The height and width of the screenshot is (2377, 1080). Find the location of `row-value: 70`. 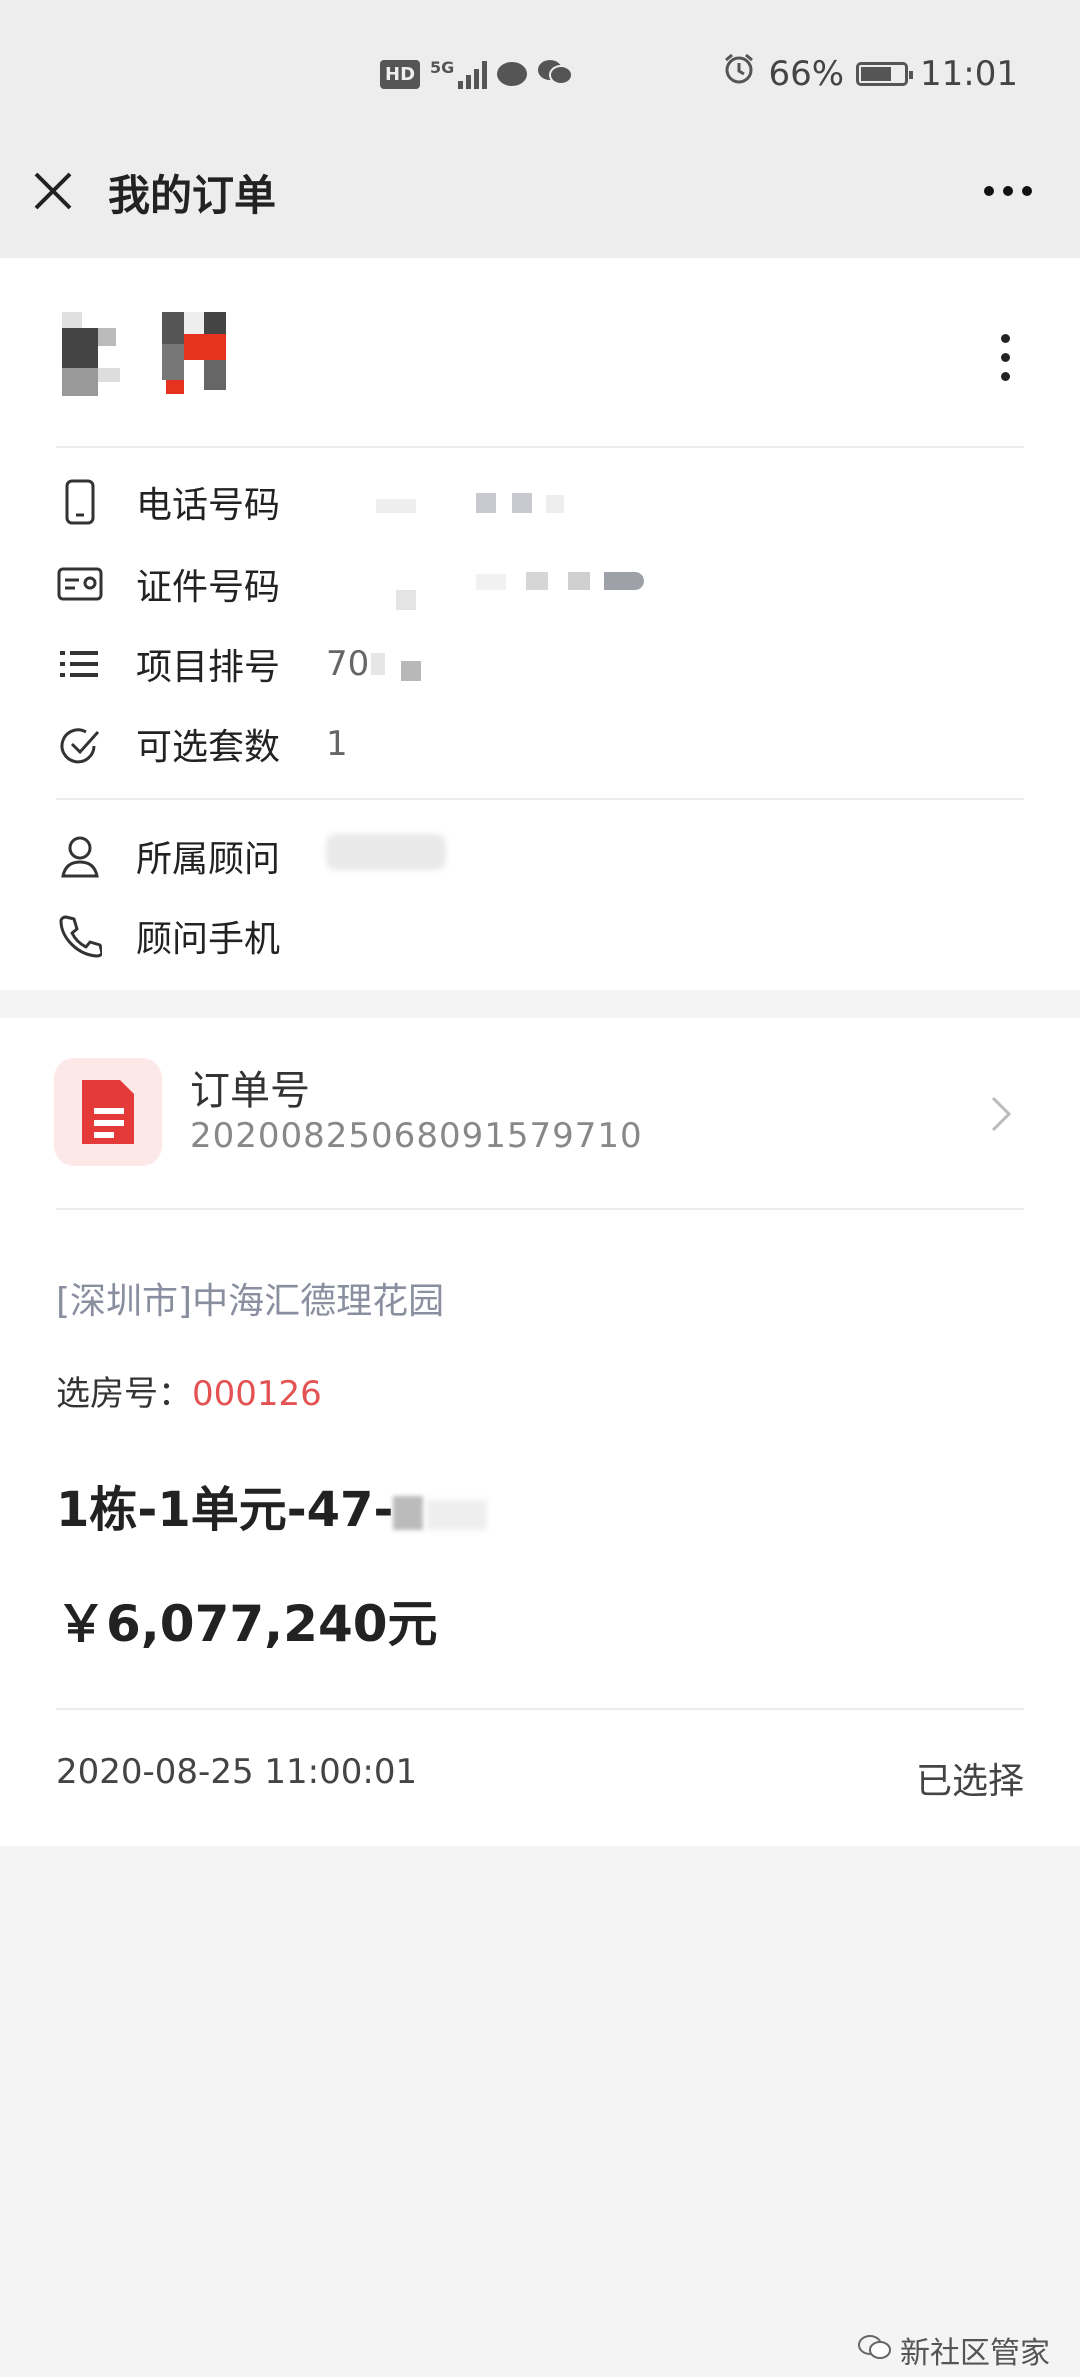

row-value: 70 is located at coordinates (374, 664).